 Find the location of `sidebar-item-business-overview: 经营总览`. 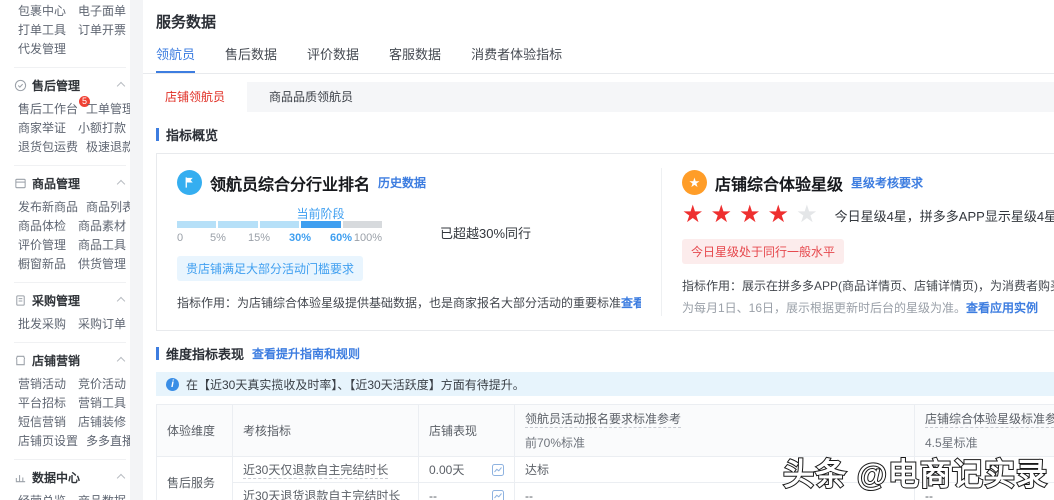

sidebar-item-business-overview: 经营总览 is located at coordinates (42, 496).